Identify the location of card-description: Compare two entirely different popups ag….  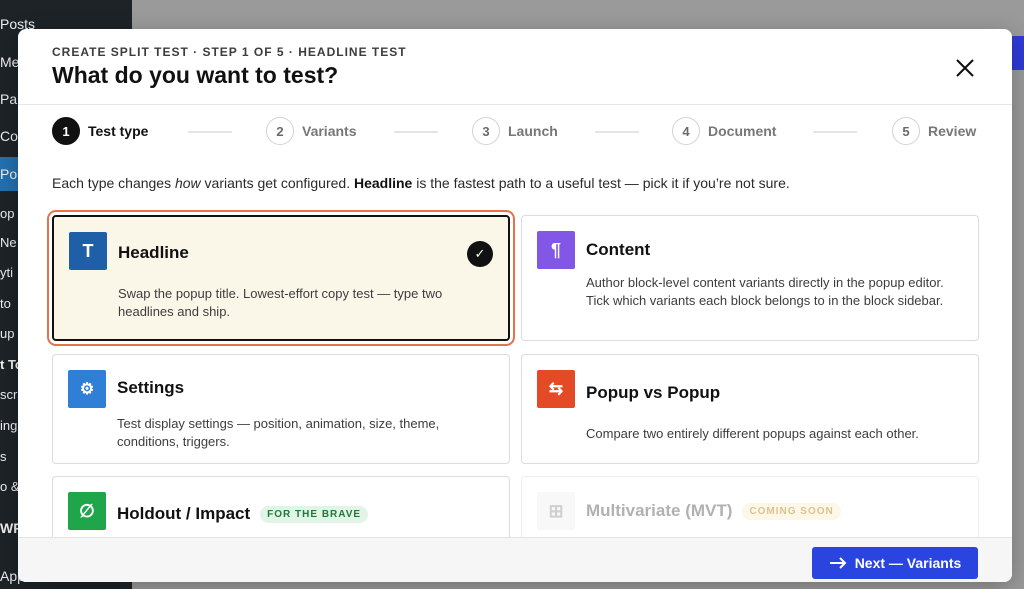
(752, 433).